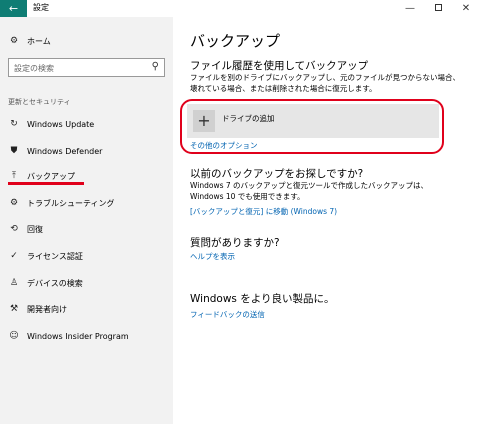 The image size is (480, 424). I want to click on sidebar-item-troubleshoot: ⚙ トラブルシューティング, so click(61, 203).